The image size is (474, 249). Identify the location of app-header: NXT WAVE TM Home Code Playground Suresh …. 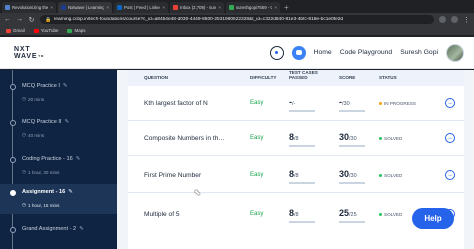
(237, 53).